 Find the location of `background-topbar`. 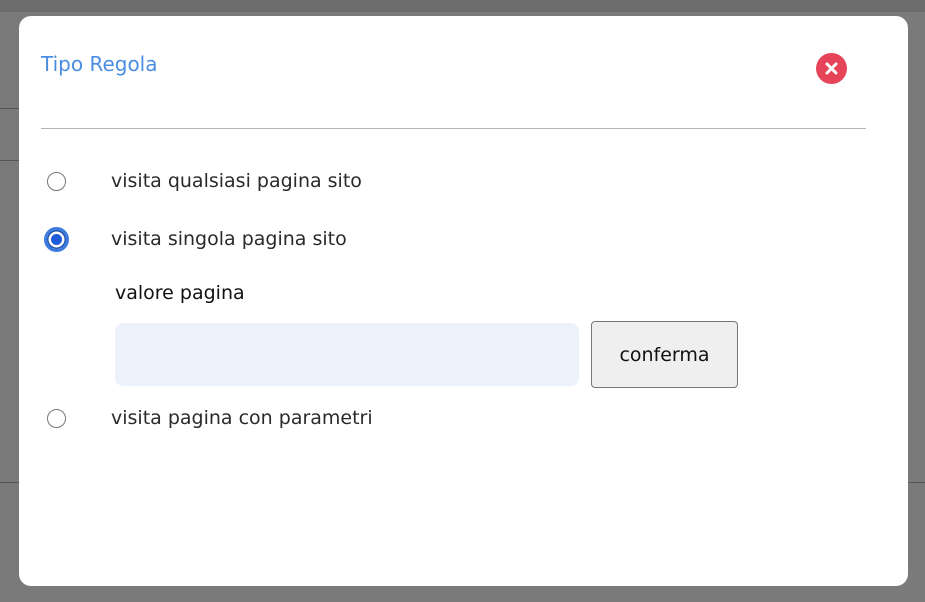

background-topbar is located at coordinates (462, 6).